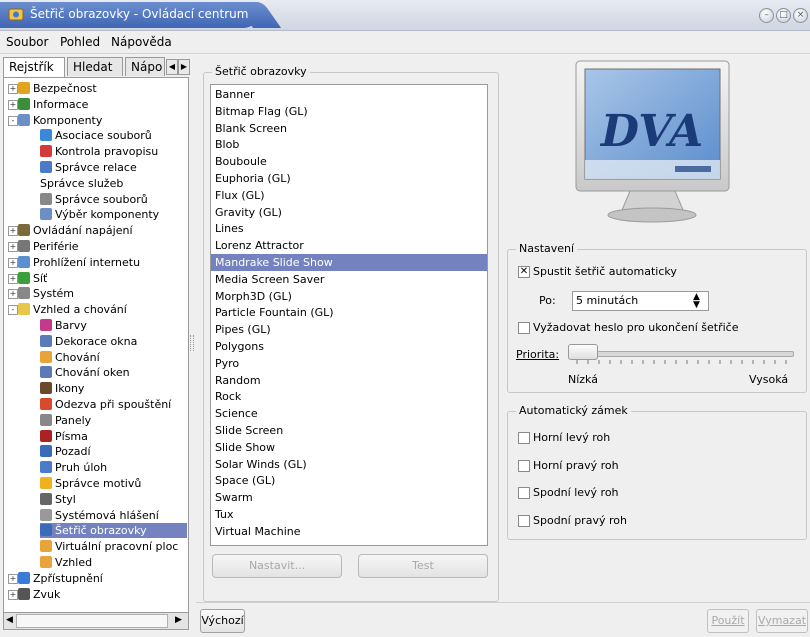 The width and height of the screenshot is (810, 637). Describe the element at coordinates (349, 161) in the screenshot. I see `screensaver-item: Bouboule` at that location.